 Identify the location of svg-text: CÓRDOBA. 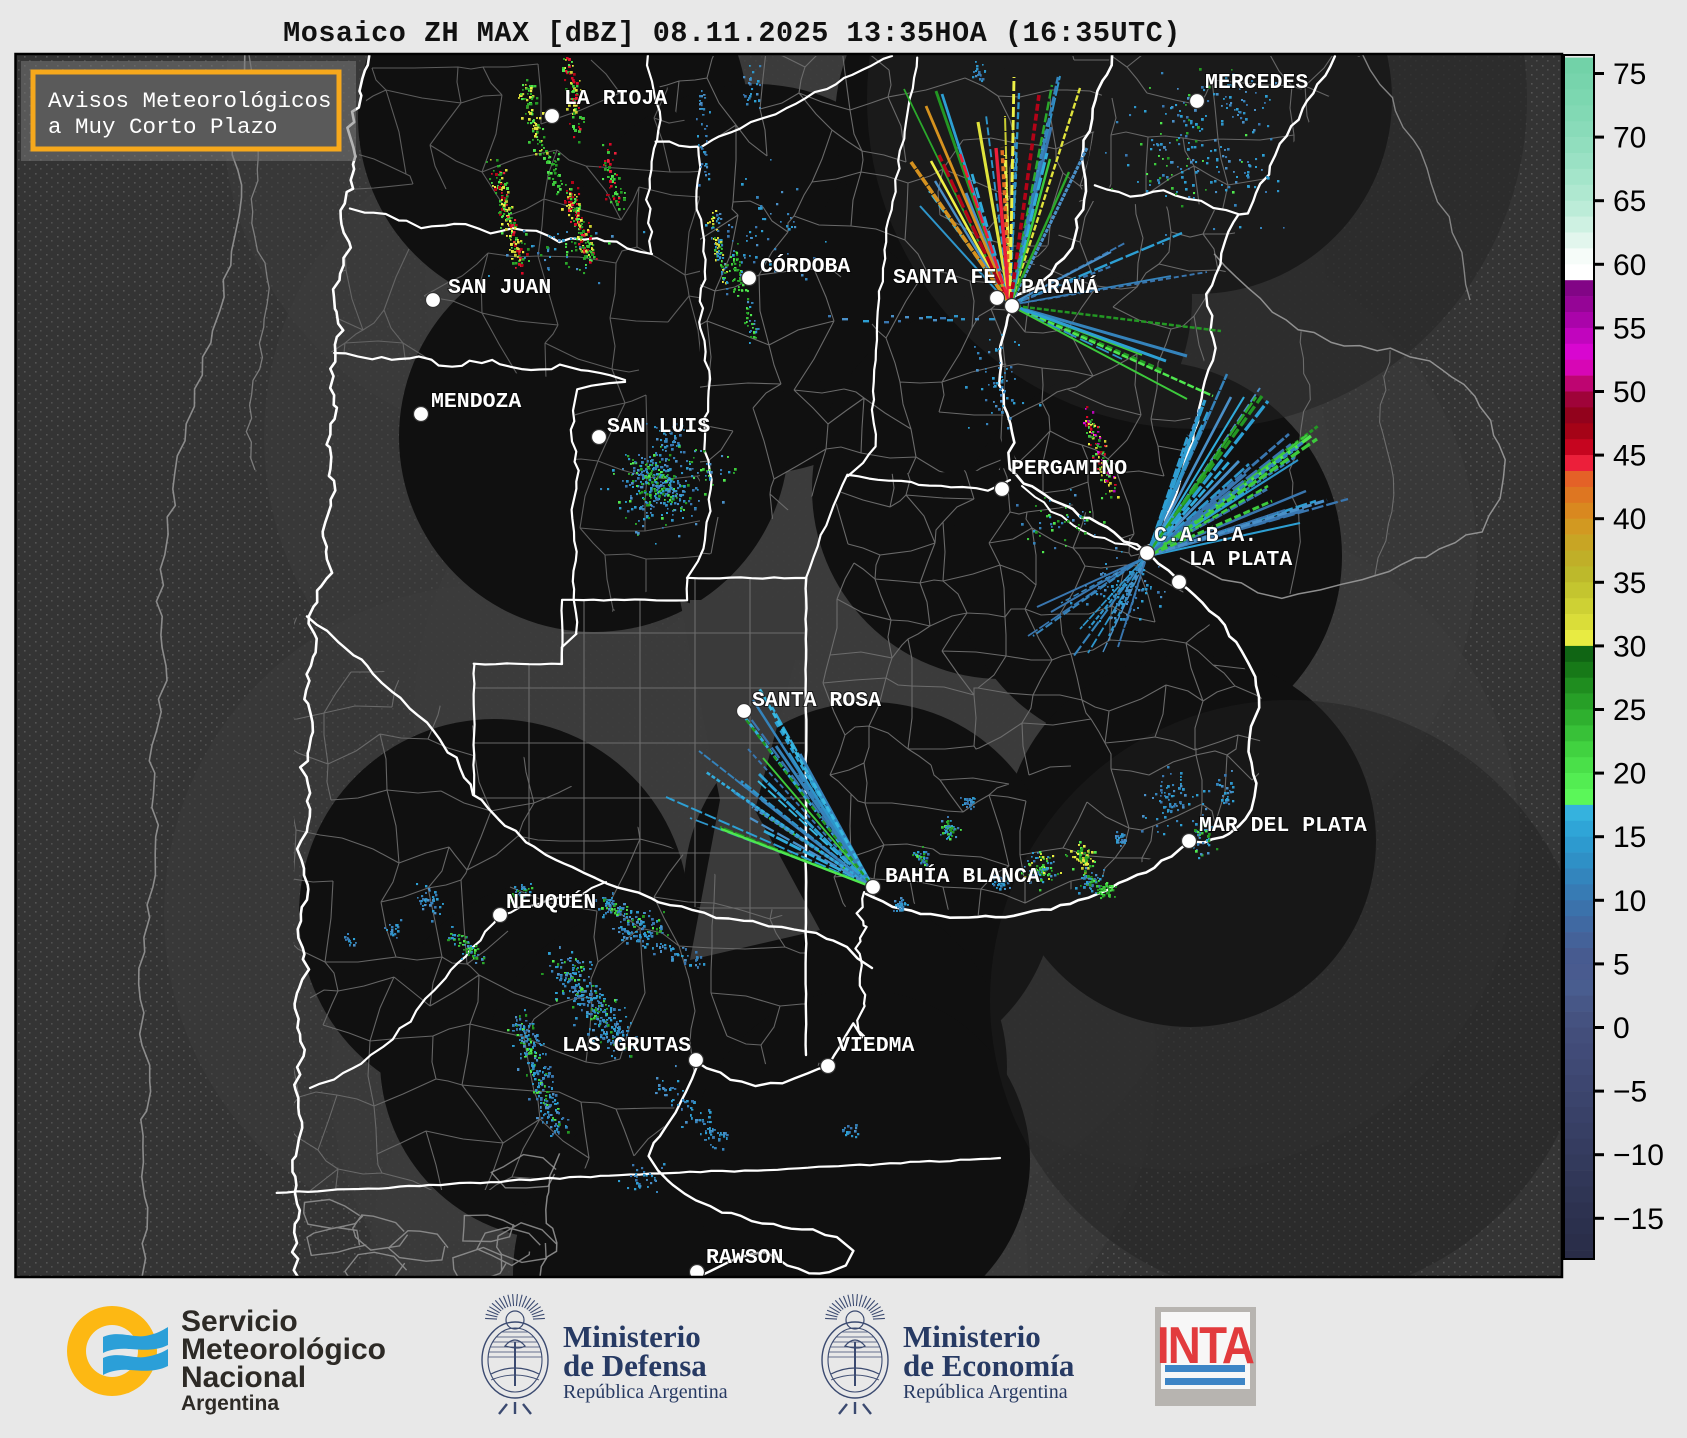
(805, 266).